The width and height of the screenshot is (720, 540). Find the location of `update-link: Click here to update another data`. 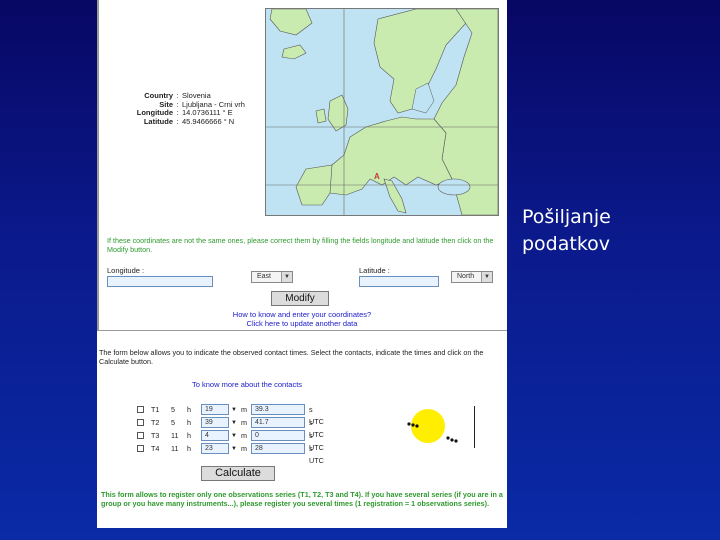

update-link: Click here to update another data is located at coordinates (302, 323).